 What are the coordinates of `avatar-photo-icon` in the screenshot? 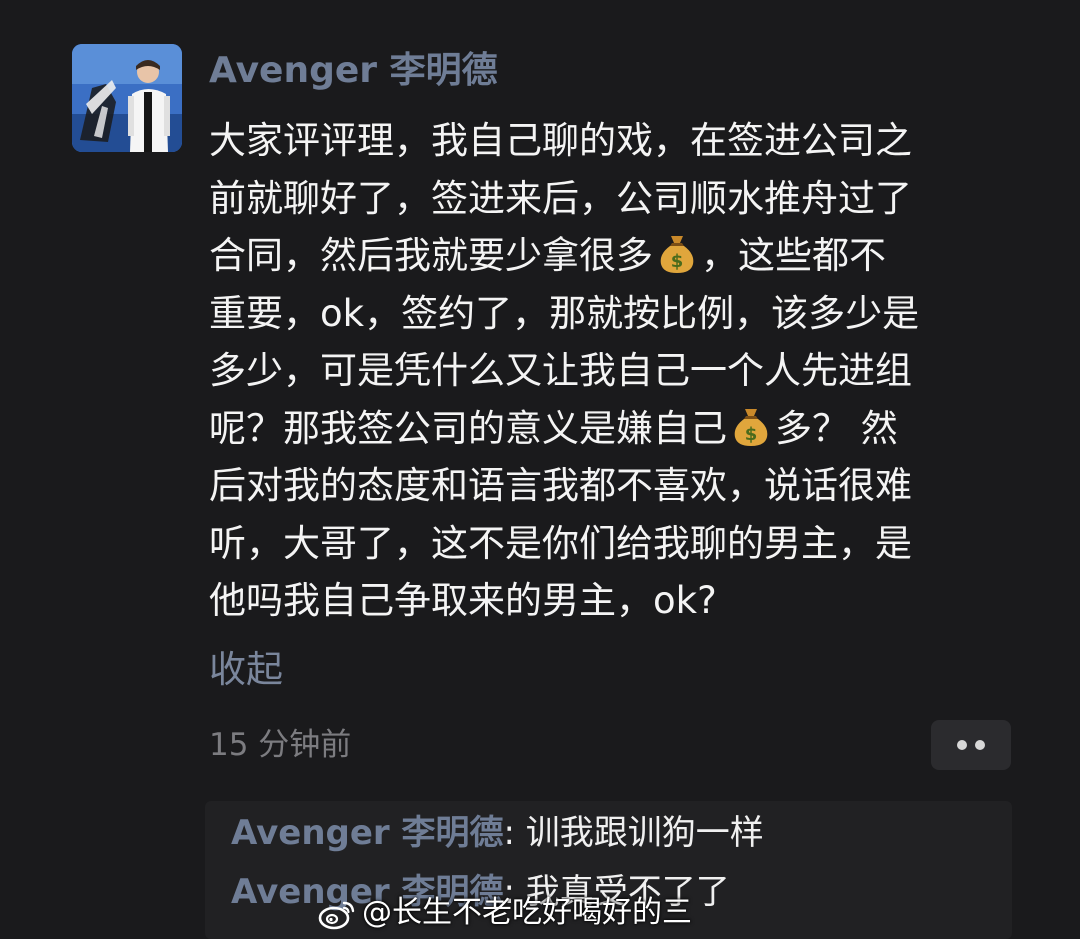 It's located at (127, 98).